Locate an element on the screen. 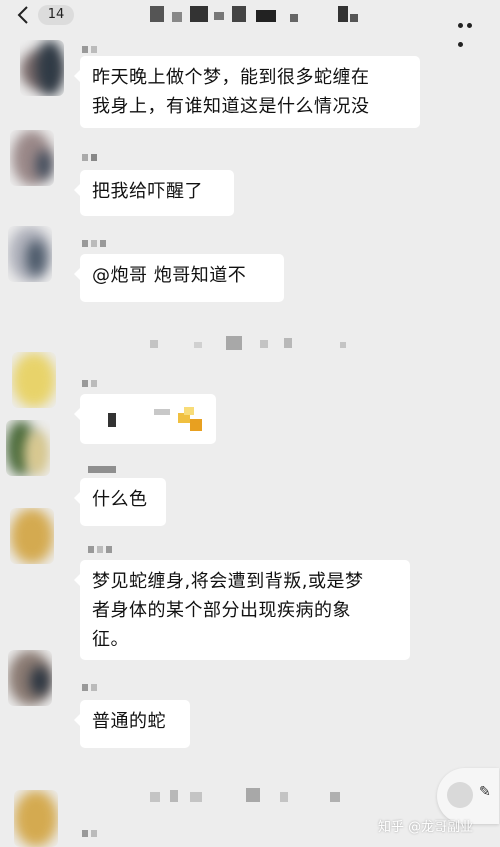 This screenshot has width=500, height=847. message-bubble: @炮哥 炮哥知道不 is located at coordinates (179, 278).